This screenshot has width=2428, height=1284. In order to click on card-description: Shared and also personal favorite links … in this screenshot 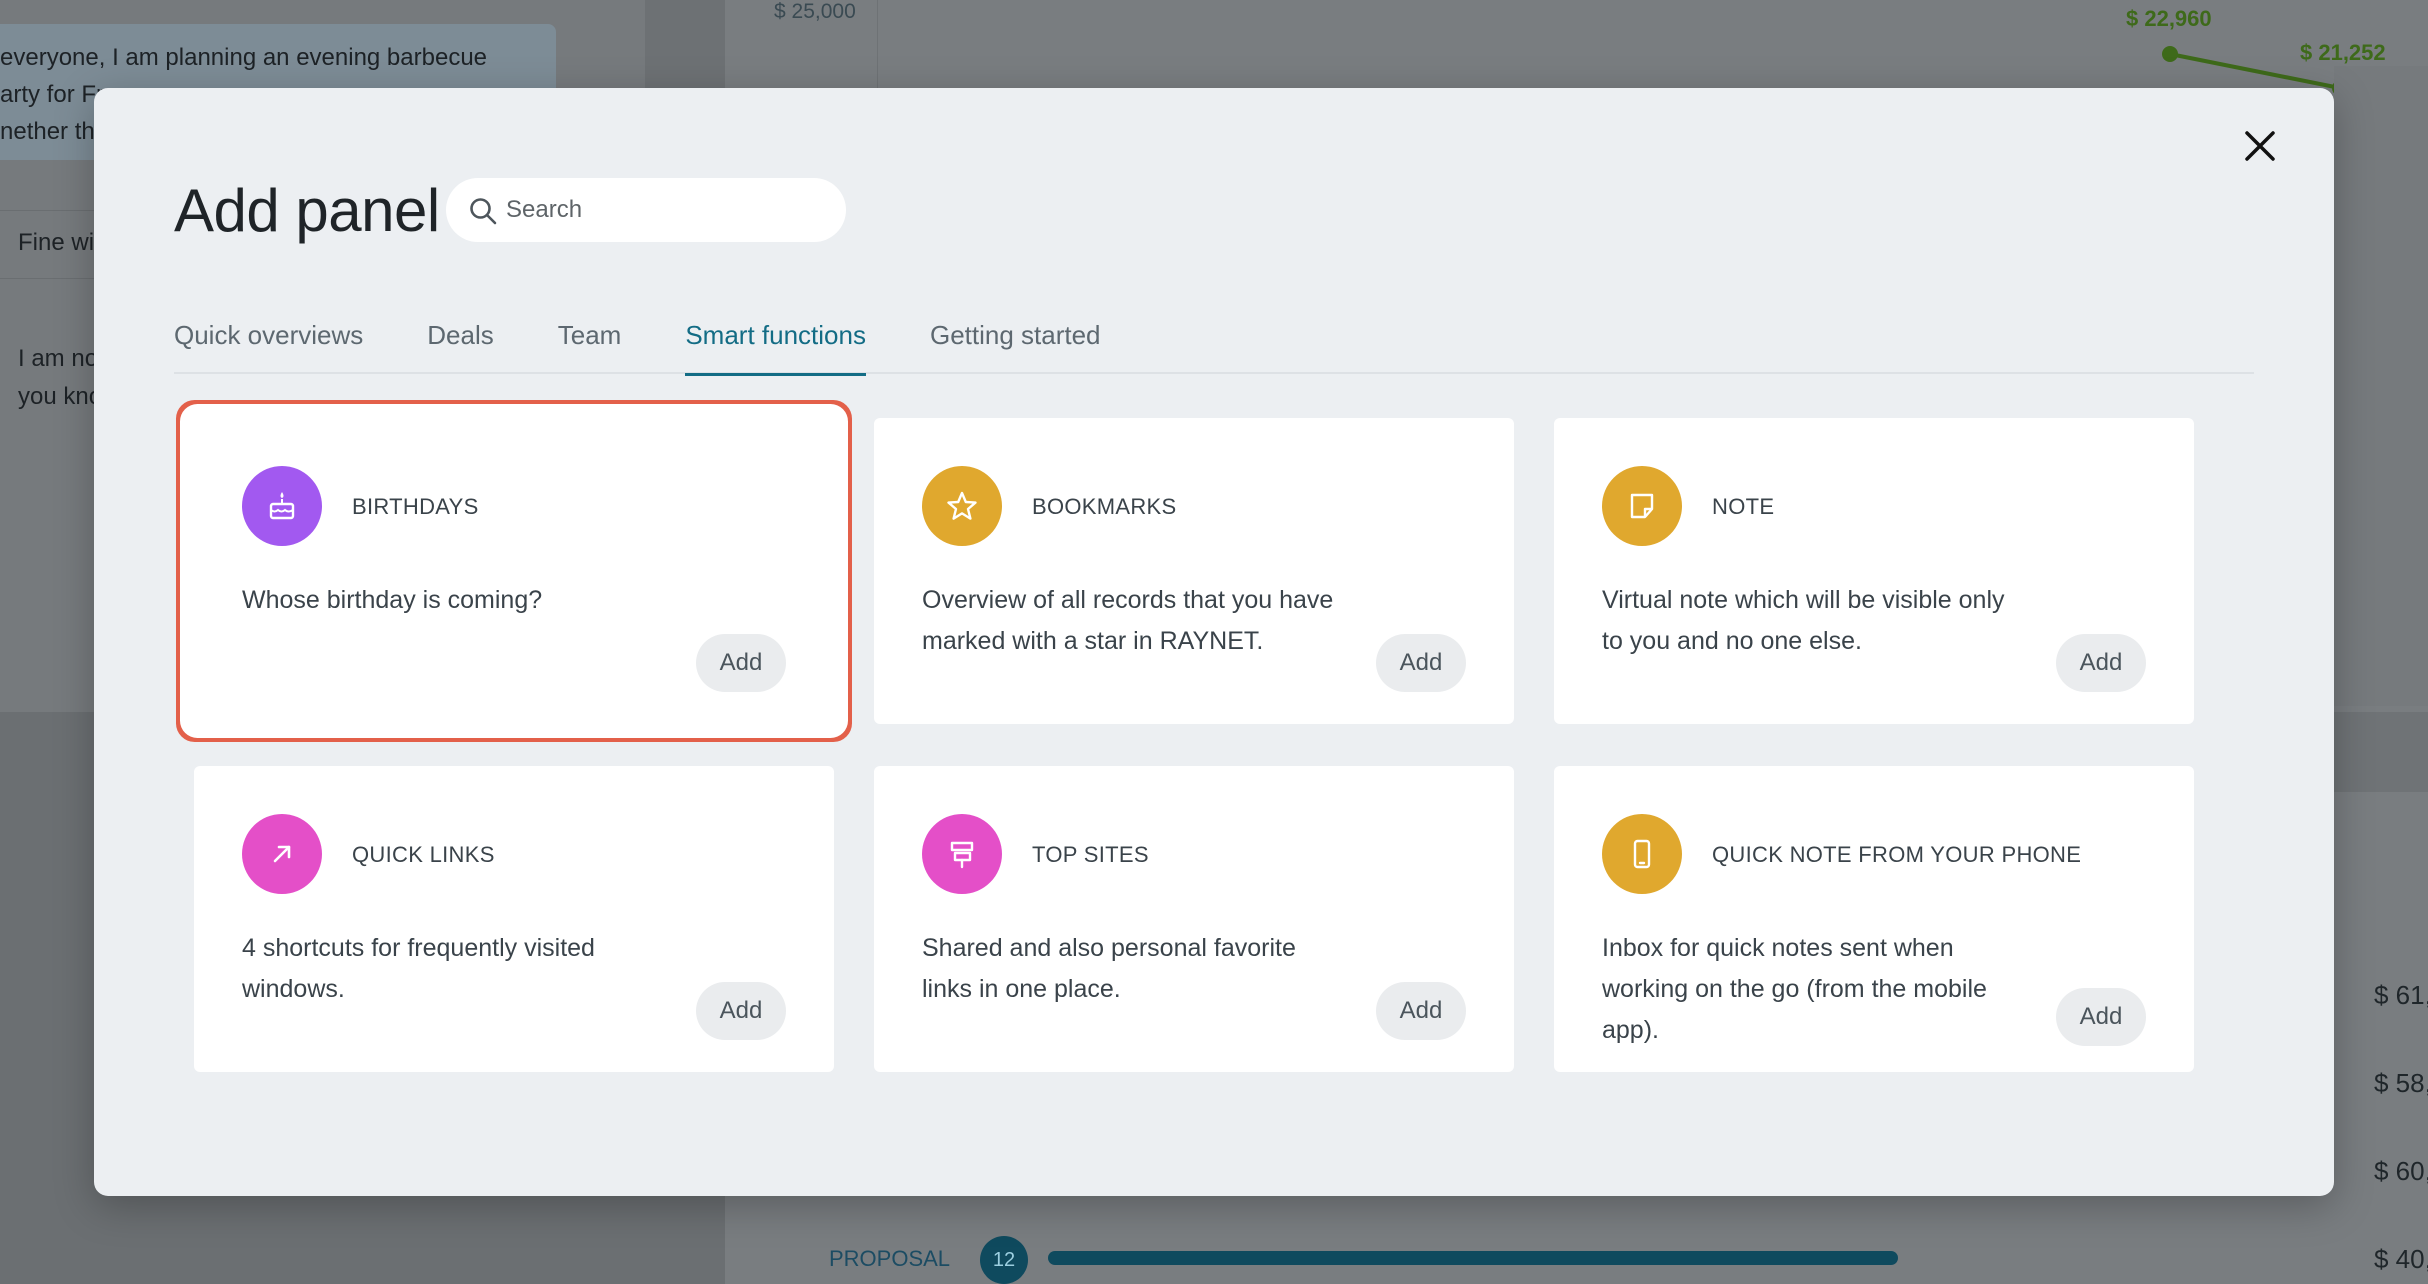, I will do `click(1109, 968)`.